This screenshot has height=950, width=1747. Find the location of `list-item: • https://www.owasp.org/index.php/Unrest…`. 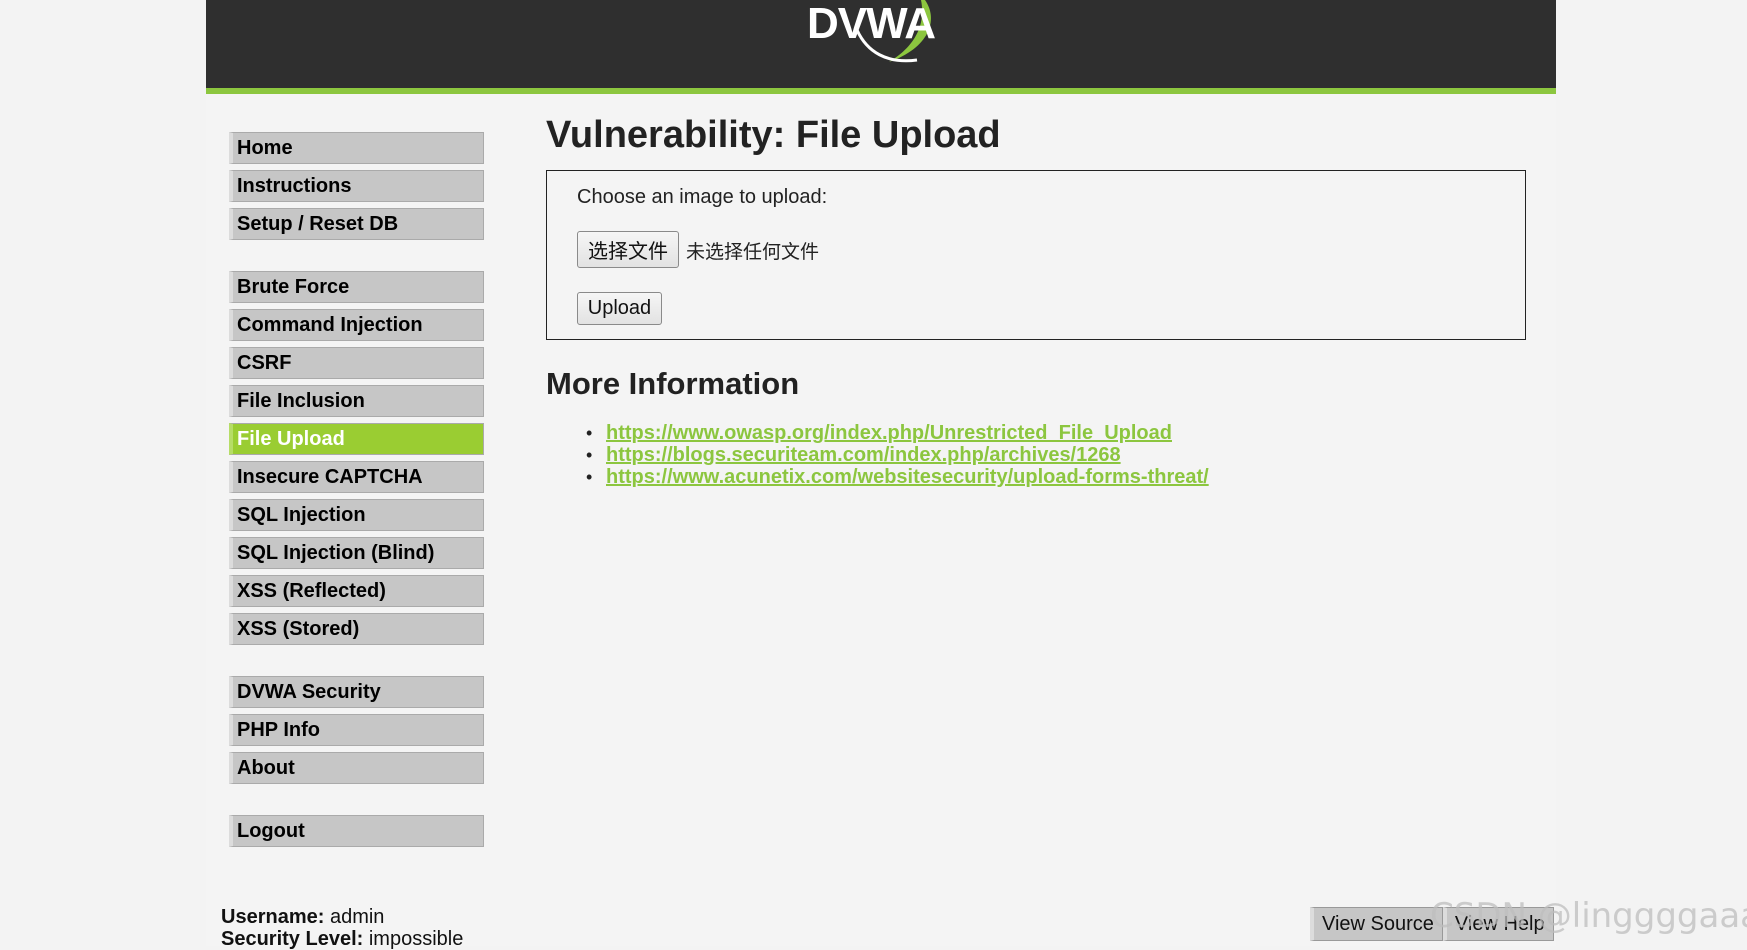

list-item: • https://www.owasp.org/index.php/Unrest… is located at coordinates (1056, 433).